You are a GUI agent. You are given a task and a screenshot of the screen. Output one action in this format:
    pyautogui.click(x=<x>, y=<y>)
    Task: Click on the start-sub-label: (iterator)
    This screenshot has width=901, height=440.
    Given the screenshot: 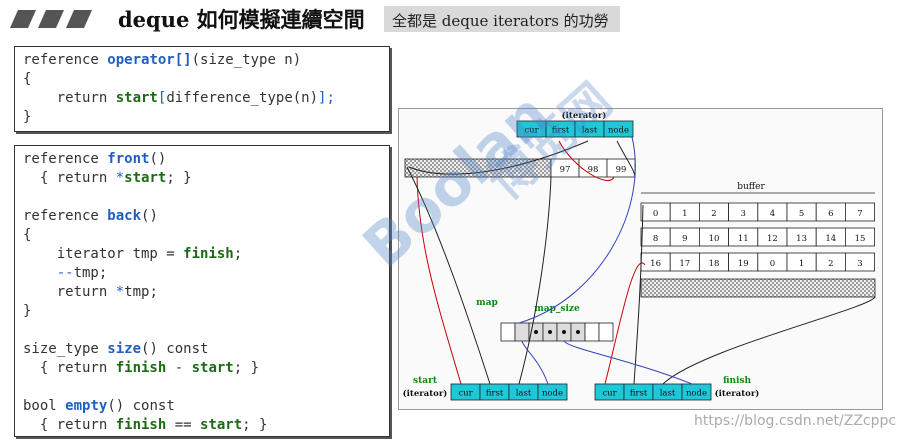 What is the action you would take?
    pyautogui.click(x=425, y=393)
    